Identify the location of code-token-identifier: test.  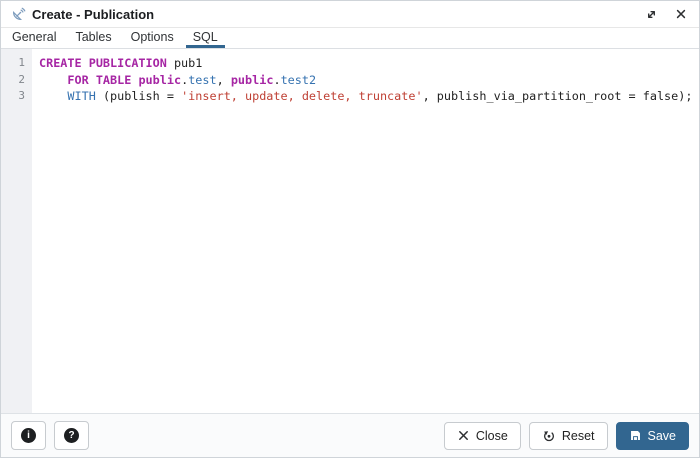
(202, 79).